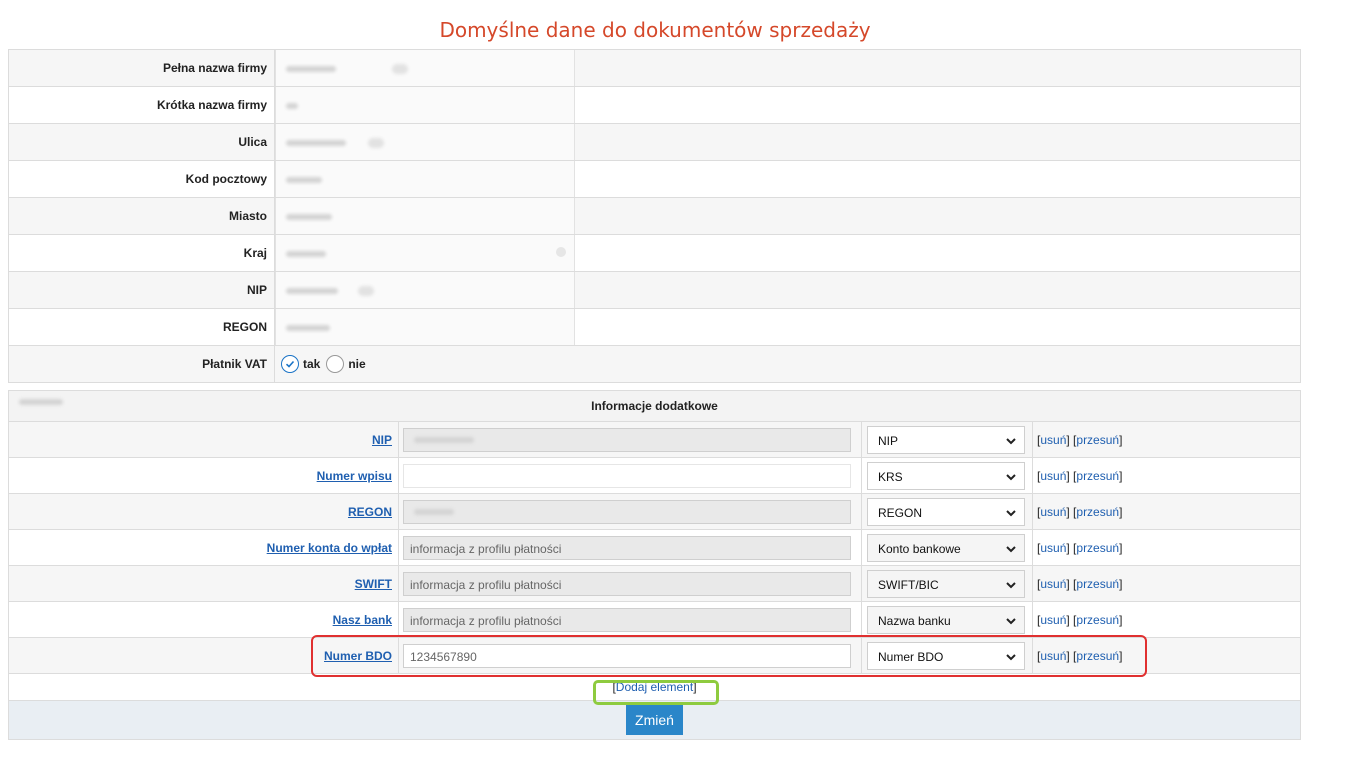 This screenshot has height=758, width=1357. Describe the element at coordinates (911, 656) in the screenshot. I see `select-value: Numer BDO` at that location.